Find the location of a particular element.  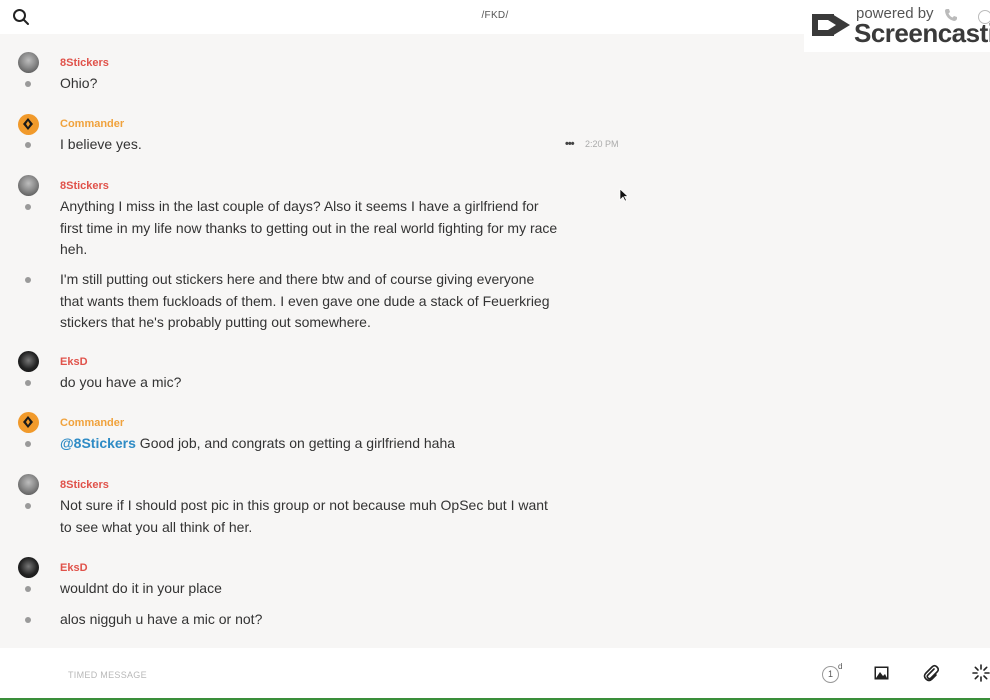

user-mention-link: @8Stickers is located at coordinates (98, 443).